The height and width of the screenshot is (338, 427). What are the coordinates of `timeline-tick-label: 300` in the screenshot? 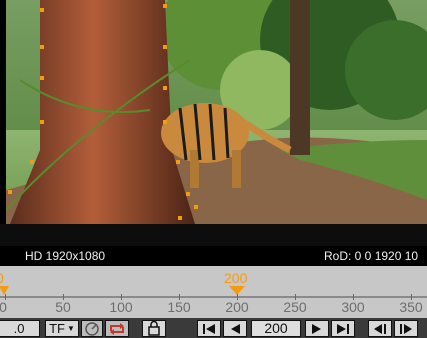 It's located at (353, 307).